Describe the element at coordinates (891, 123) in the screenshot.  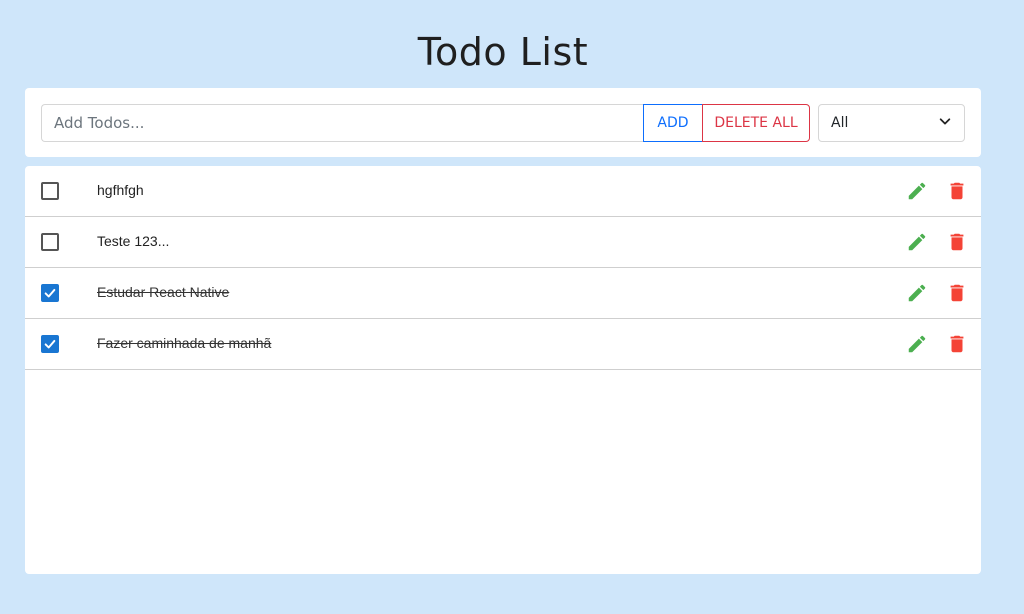
I see `filter-select: All` at that location.